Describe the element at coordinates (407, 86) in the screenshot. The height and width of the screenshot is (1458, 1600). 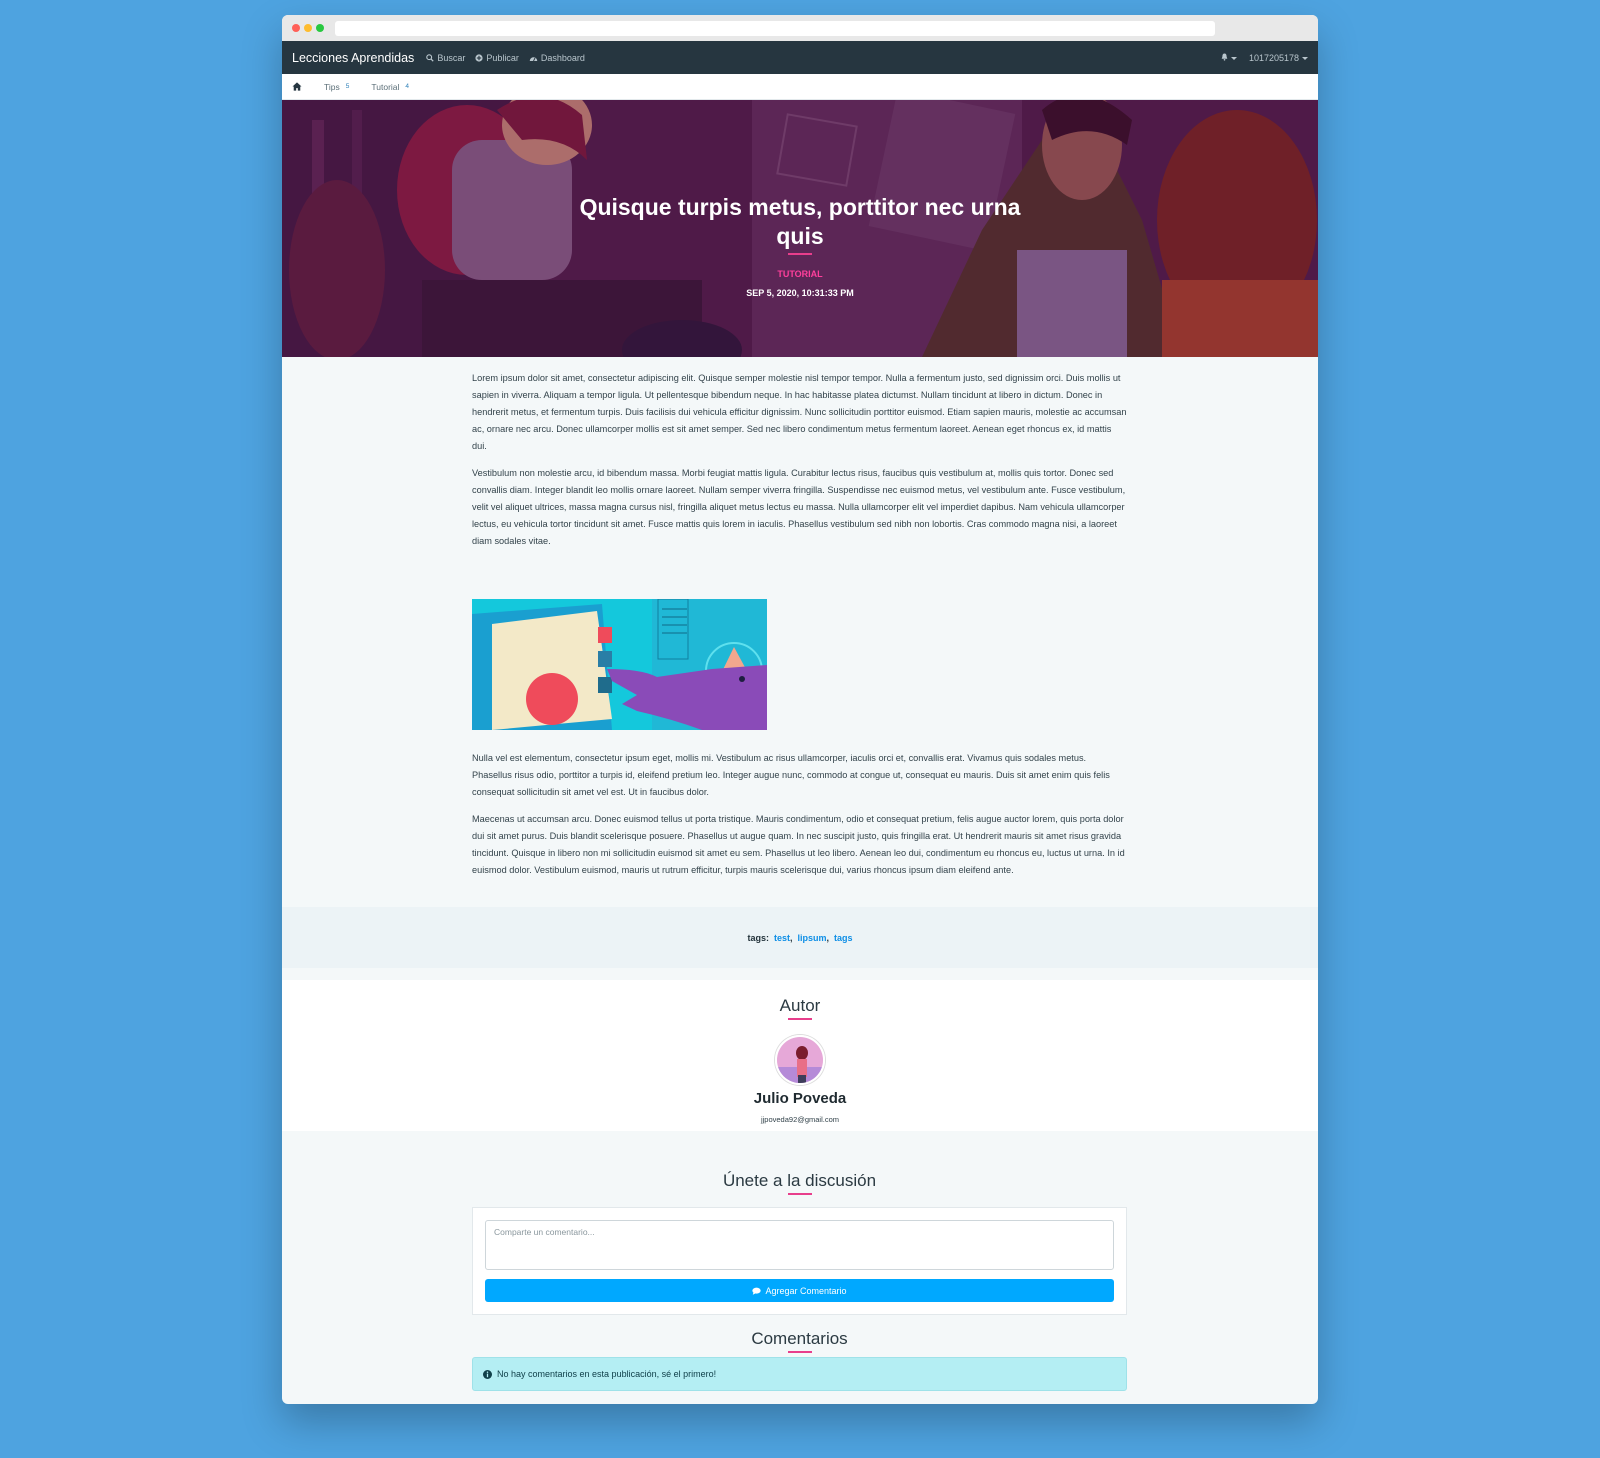
I see `count-badge: 4` at that location.